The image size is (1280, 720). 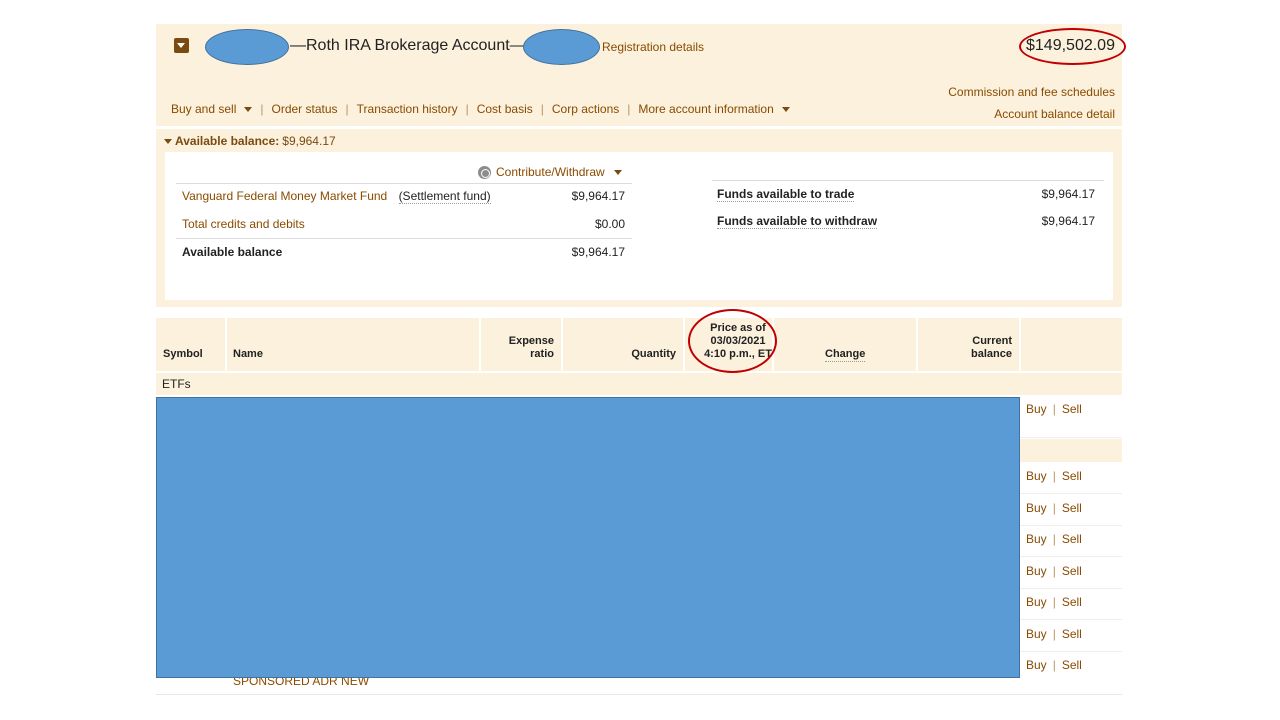 I want to click on nav-buy-sell: Buy and sell, so click(x=212, y=109).